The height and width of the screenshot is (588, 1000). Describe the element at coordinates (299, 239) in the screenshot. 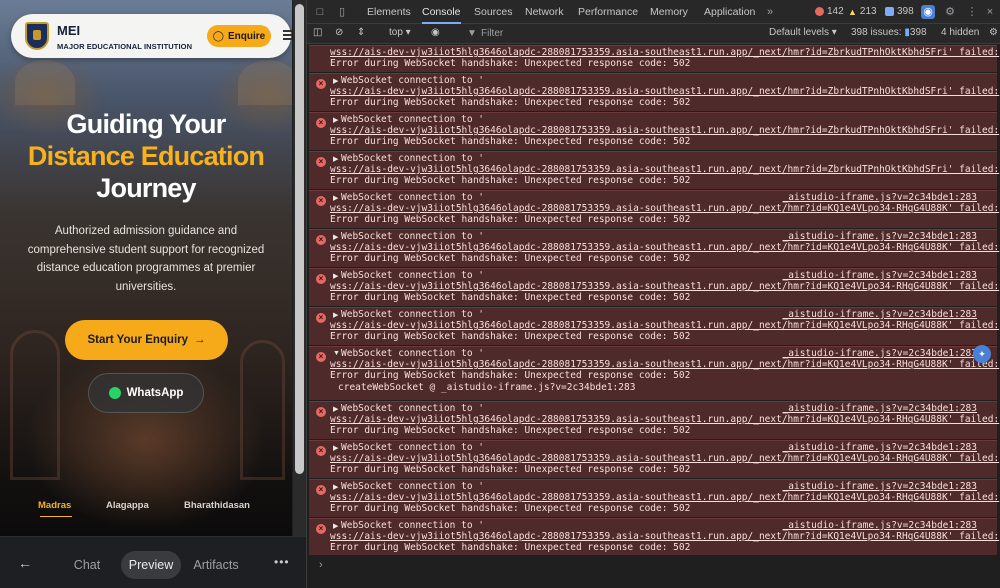

I see `scrollbar-thumb` at that location.